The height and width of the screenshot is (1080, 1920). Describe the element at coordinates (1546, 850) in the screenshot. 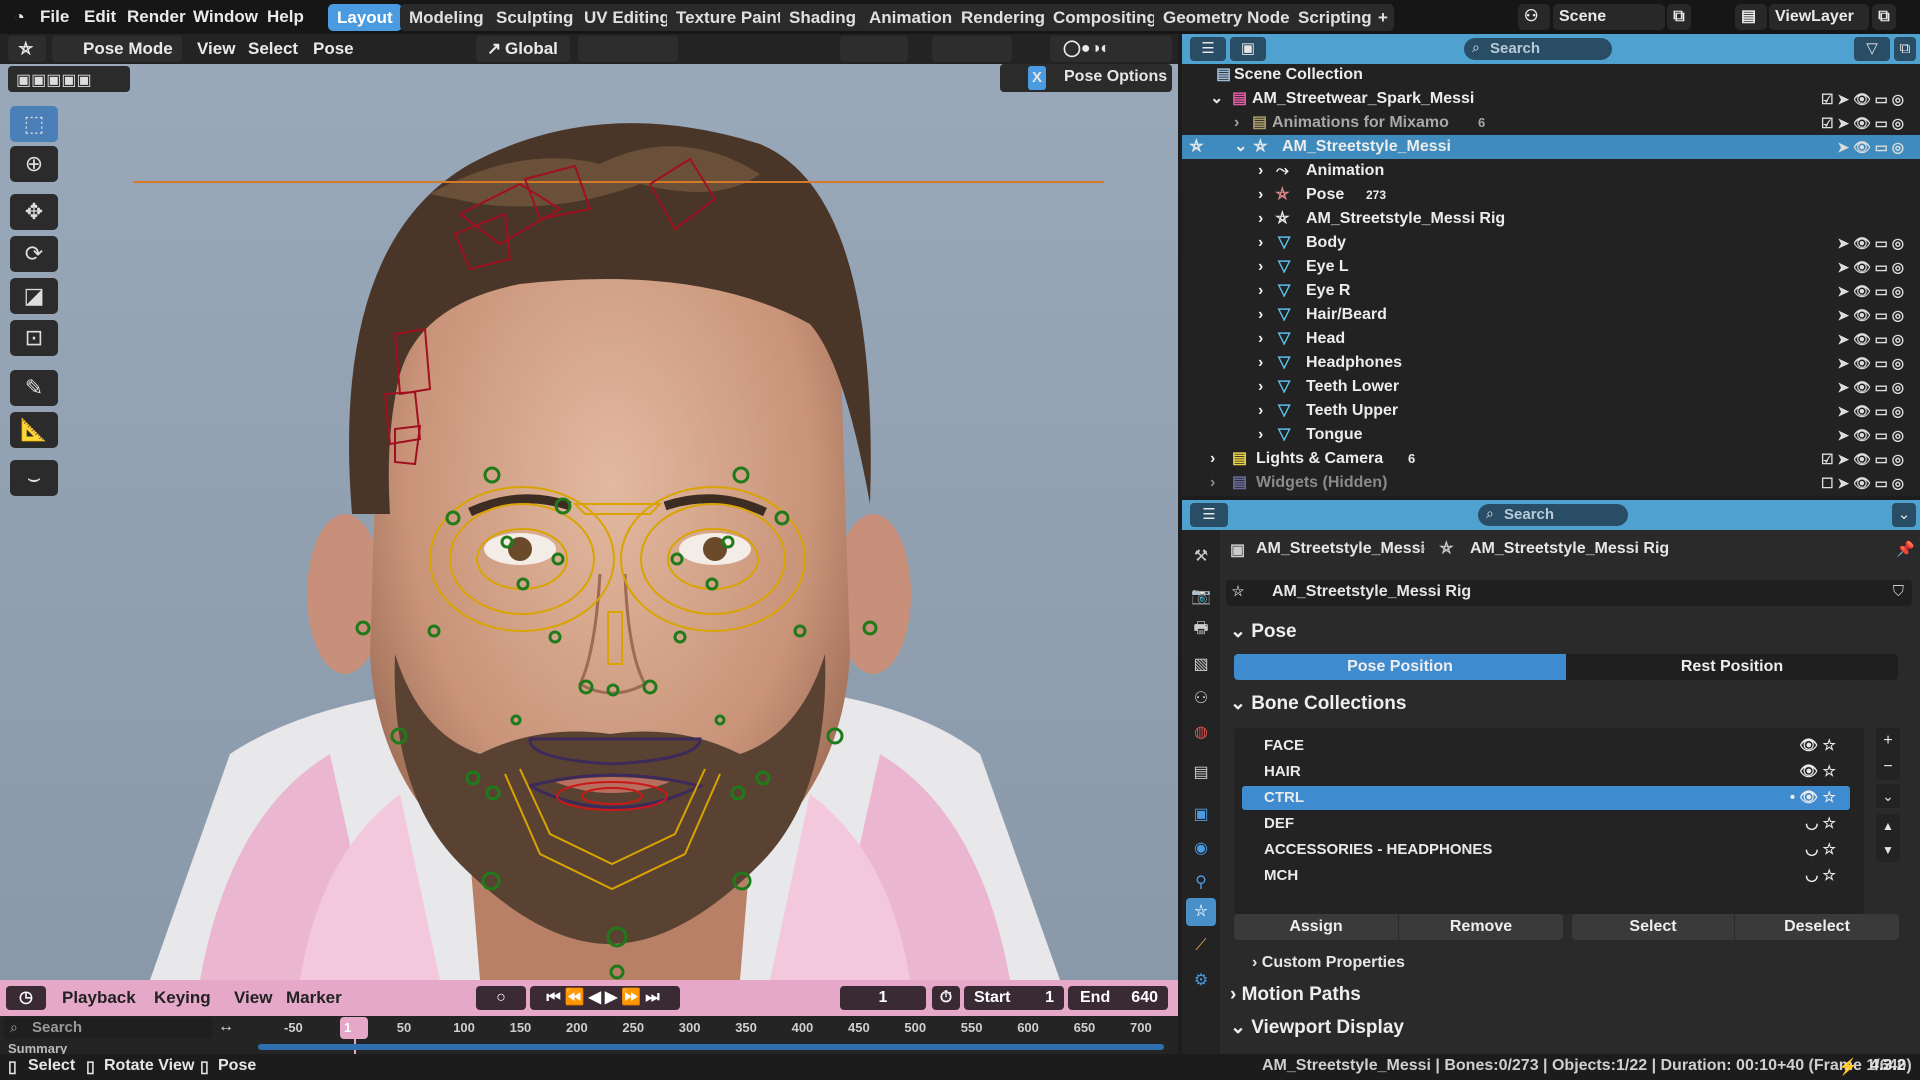

I see `bone-collection-accessories: ACCESSORIES - HEADPHONES ◡ ☆` at that location.